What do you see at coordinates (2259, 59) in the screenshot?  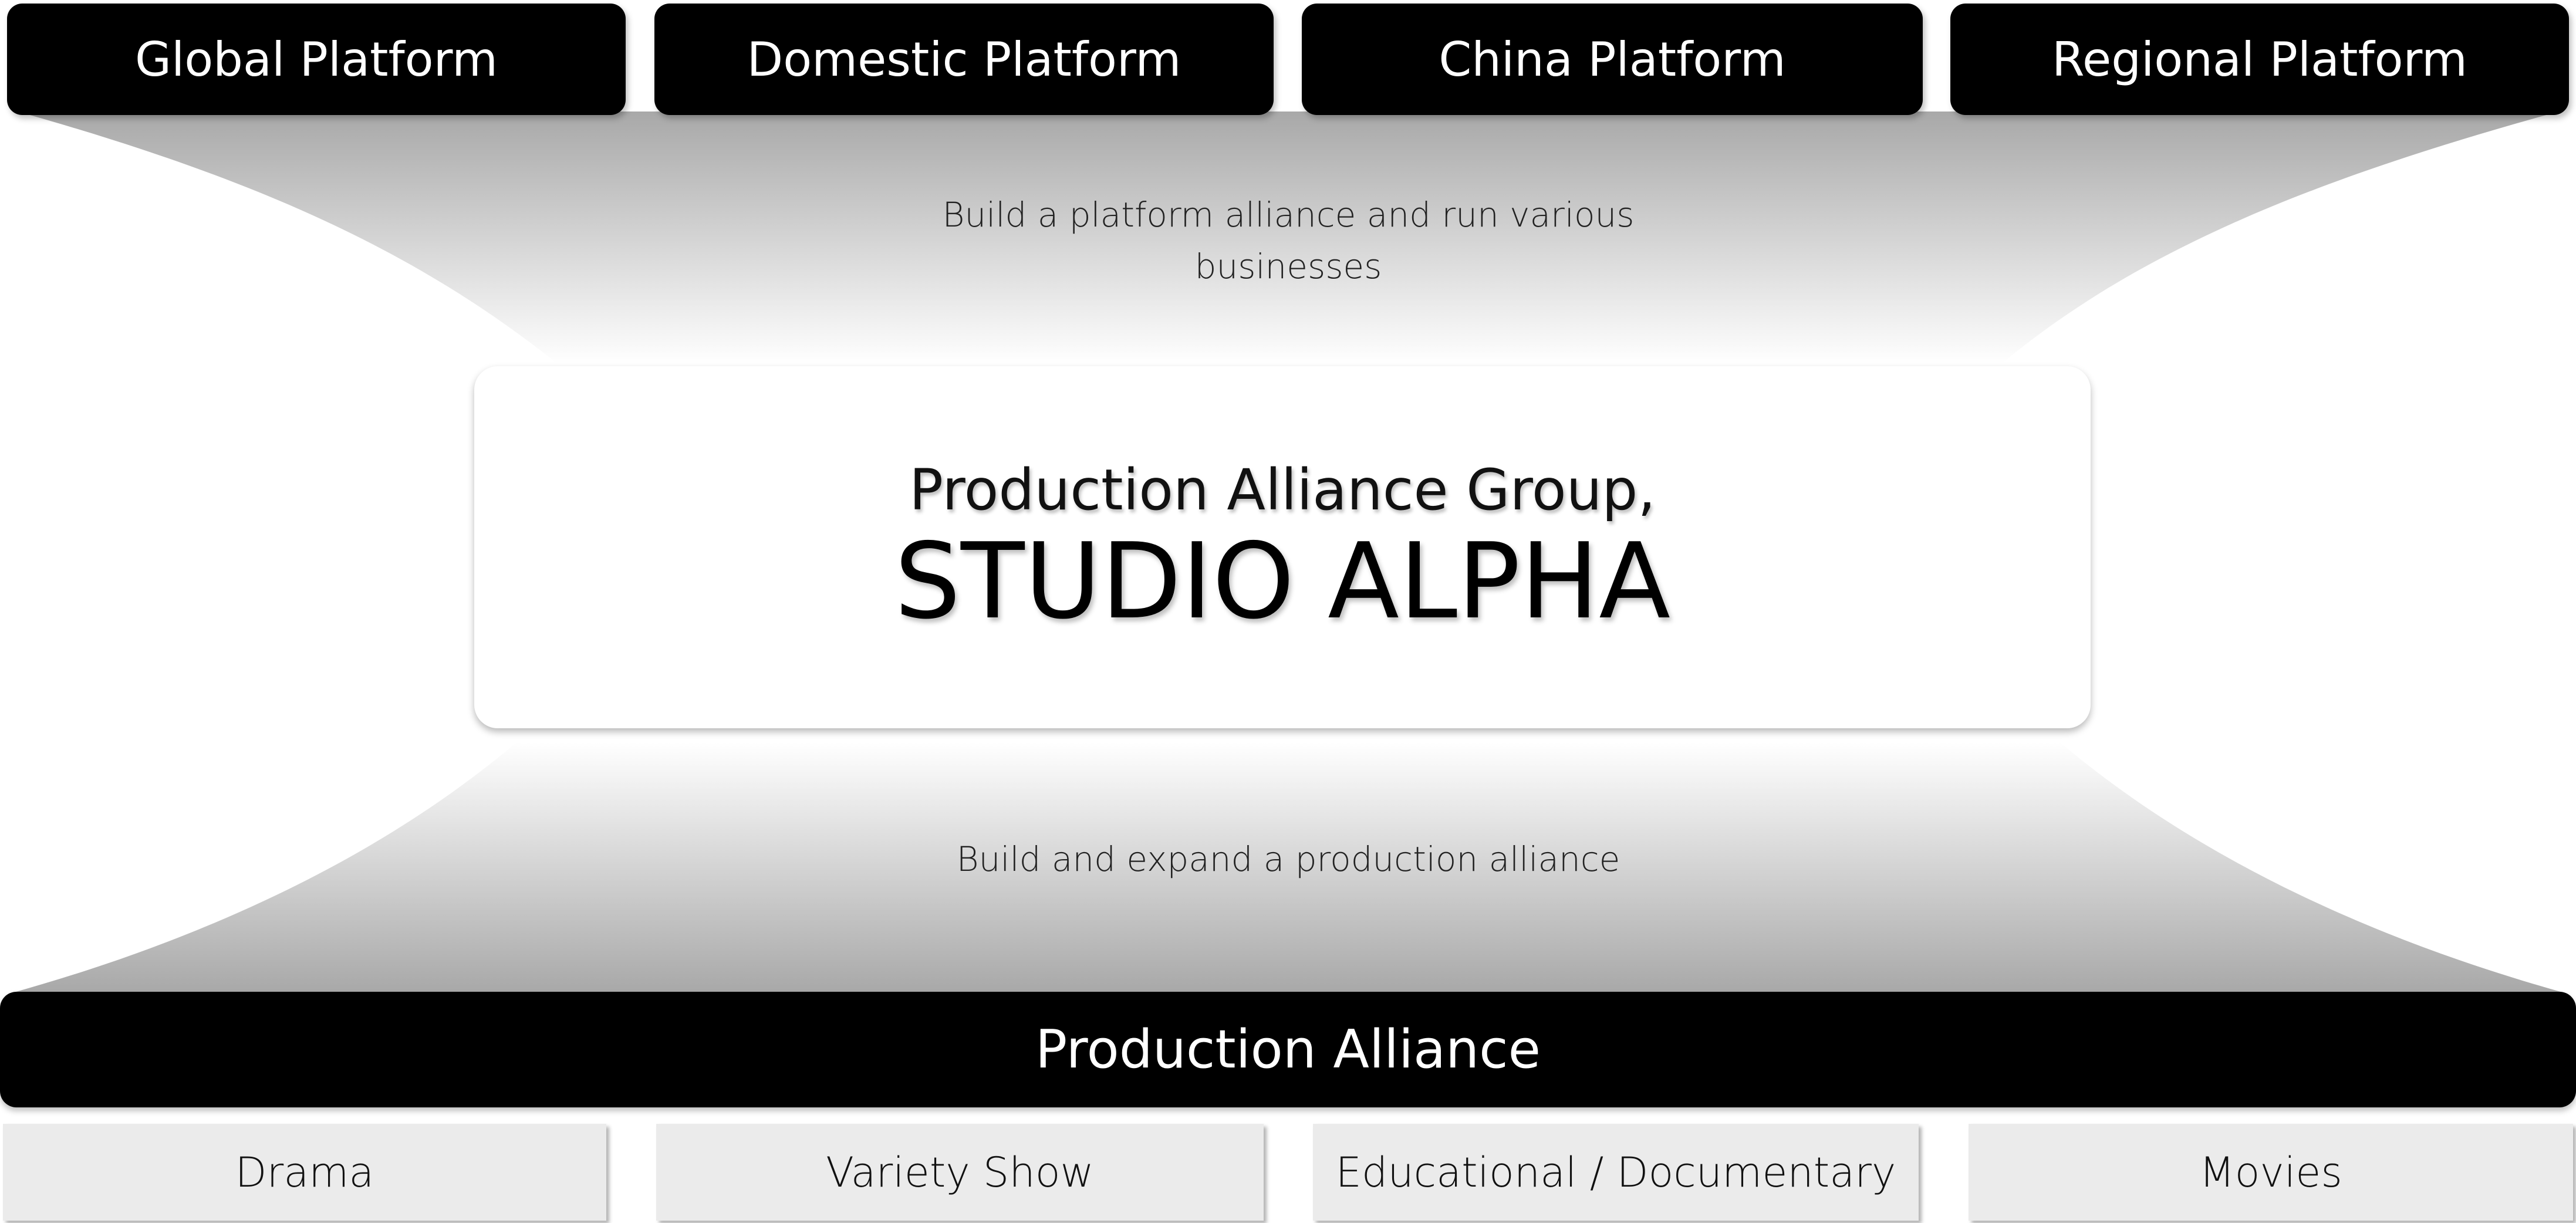 I see `platform-regional: Regional Platform` at bounding box center [2259, 59].